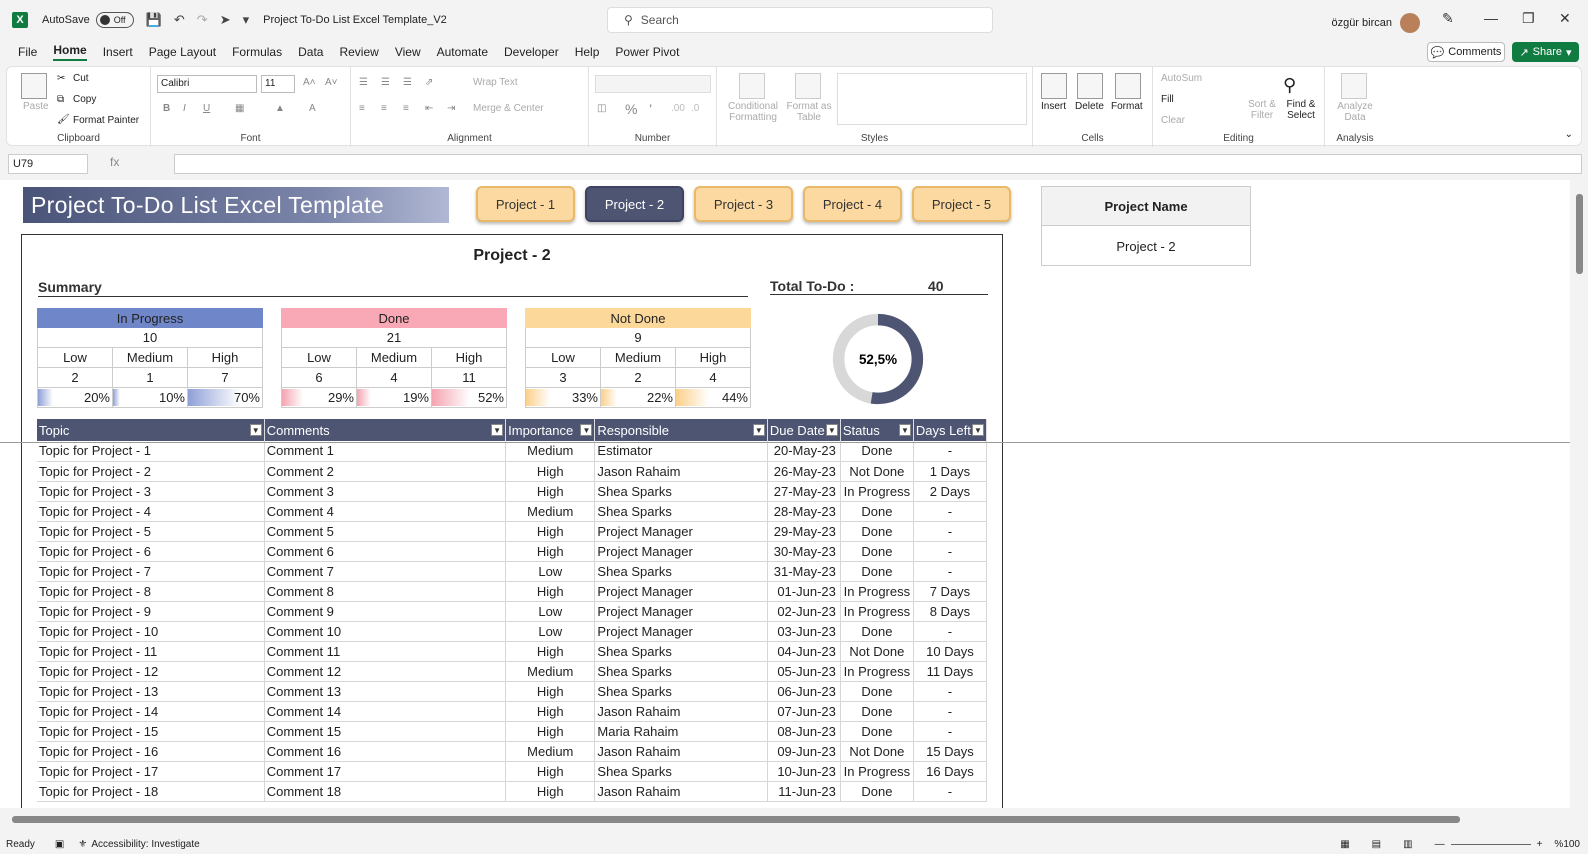  Describe the element at coordinates (310, 52) in the screenshot. I see `tab-data: Data` at that location.